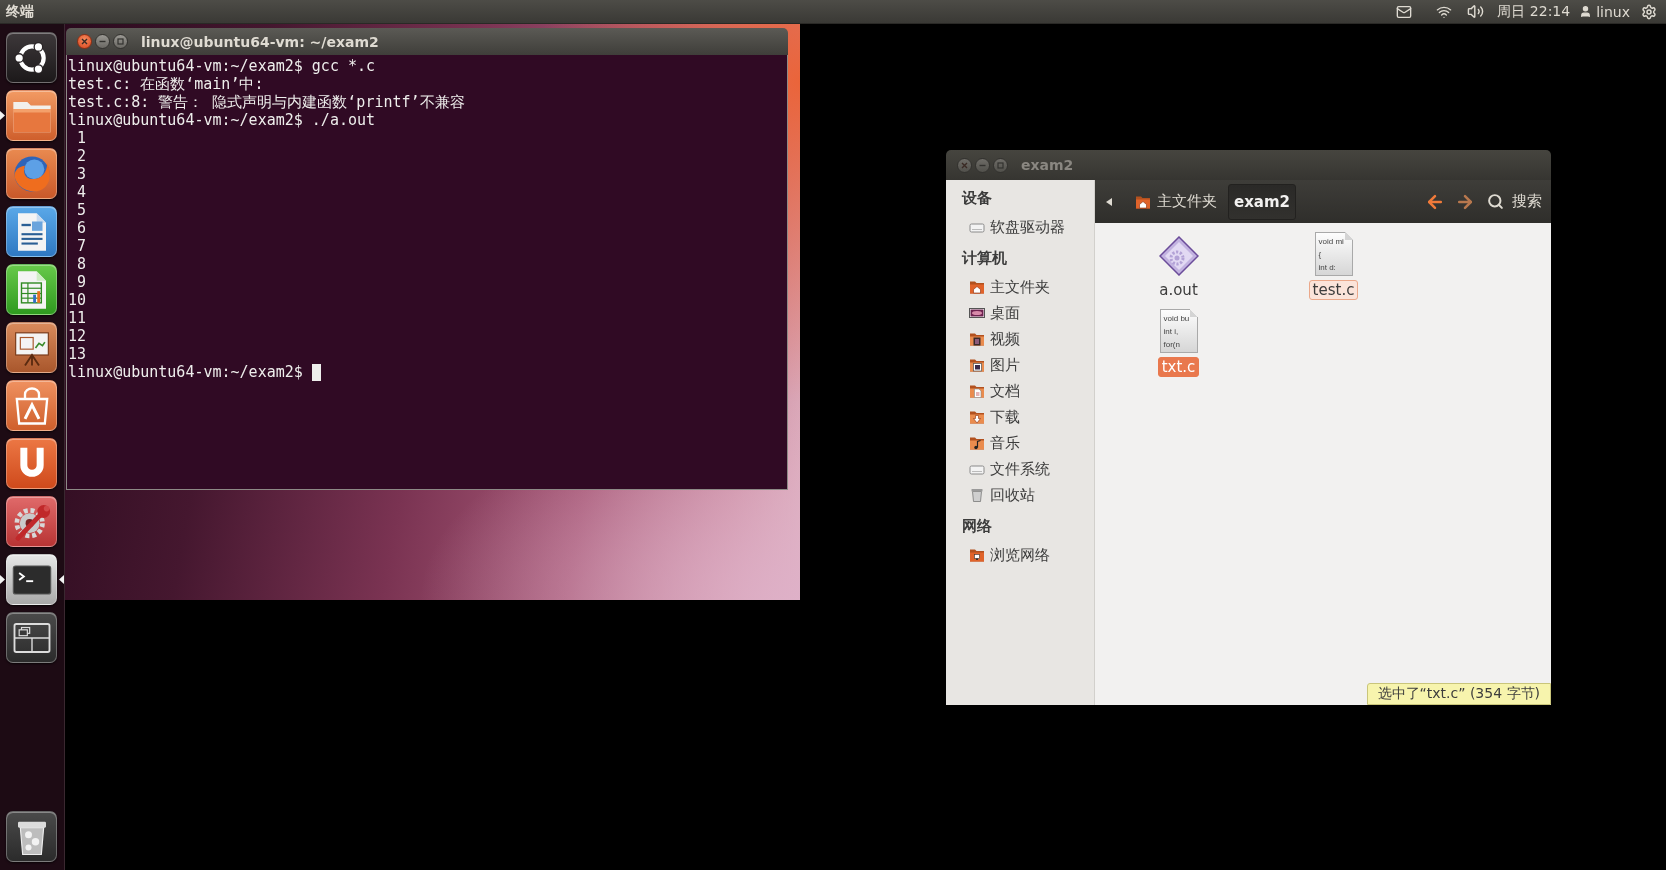  I want to click on terminal-line: linux@ubuntu64-vm:~/exam2$, so click(185, 372).